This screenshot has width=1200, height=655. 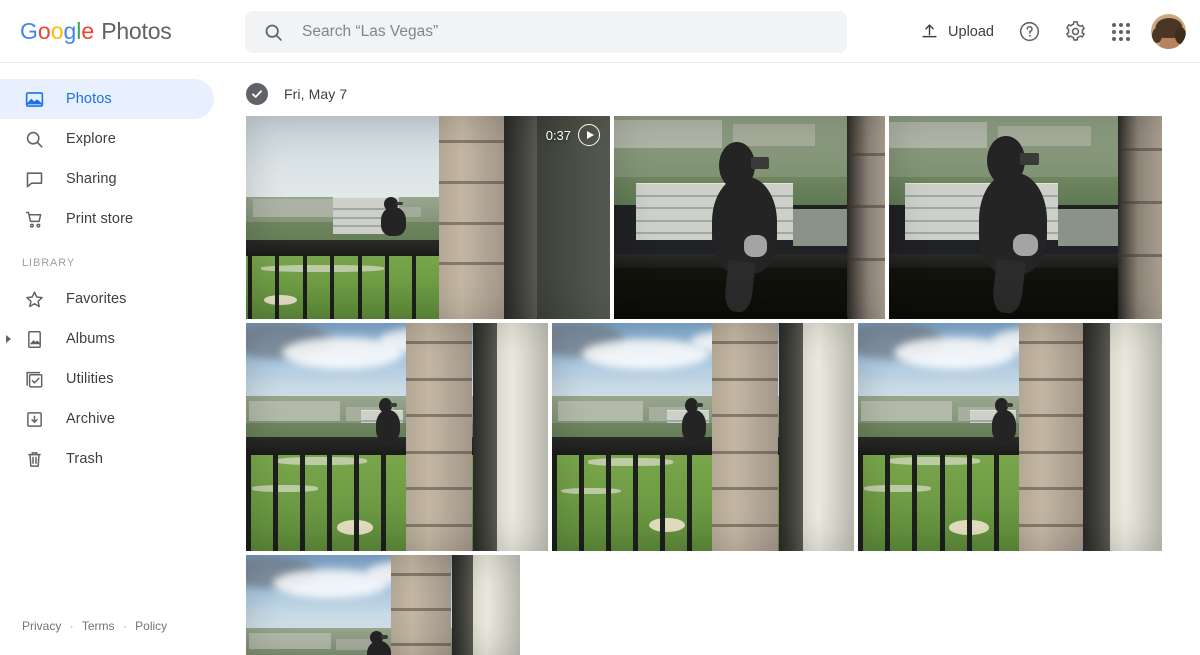 I want to click on archive-icon, so click(x=34, y=419).